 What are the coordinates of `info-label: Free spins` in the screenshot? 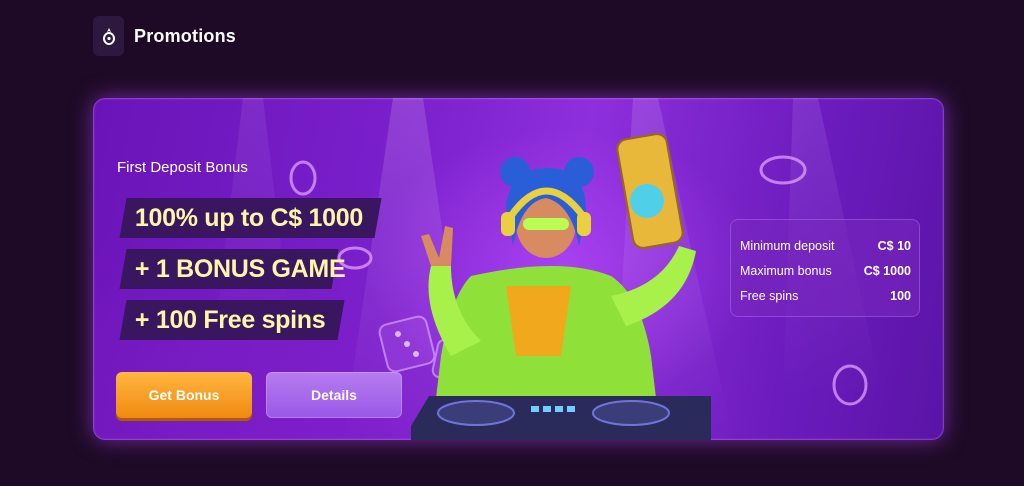 It's located at (769, 295).